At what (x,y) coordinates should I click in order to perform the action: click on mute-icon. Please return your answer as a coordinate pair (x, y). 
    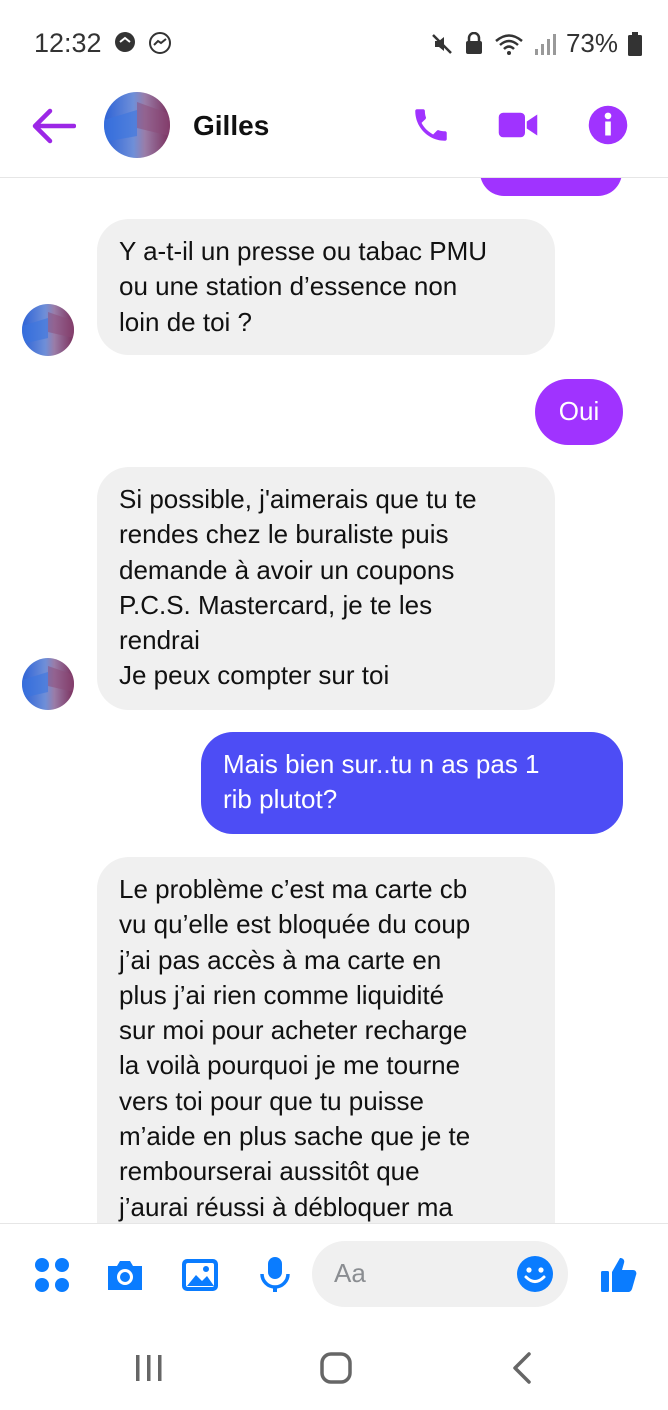
    Looking at the image, I should click on (442, 43).